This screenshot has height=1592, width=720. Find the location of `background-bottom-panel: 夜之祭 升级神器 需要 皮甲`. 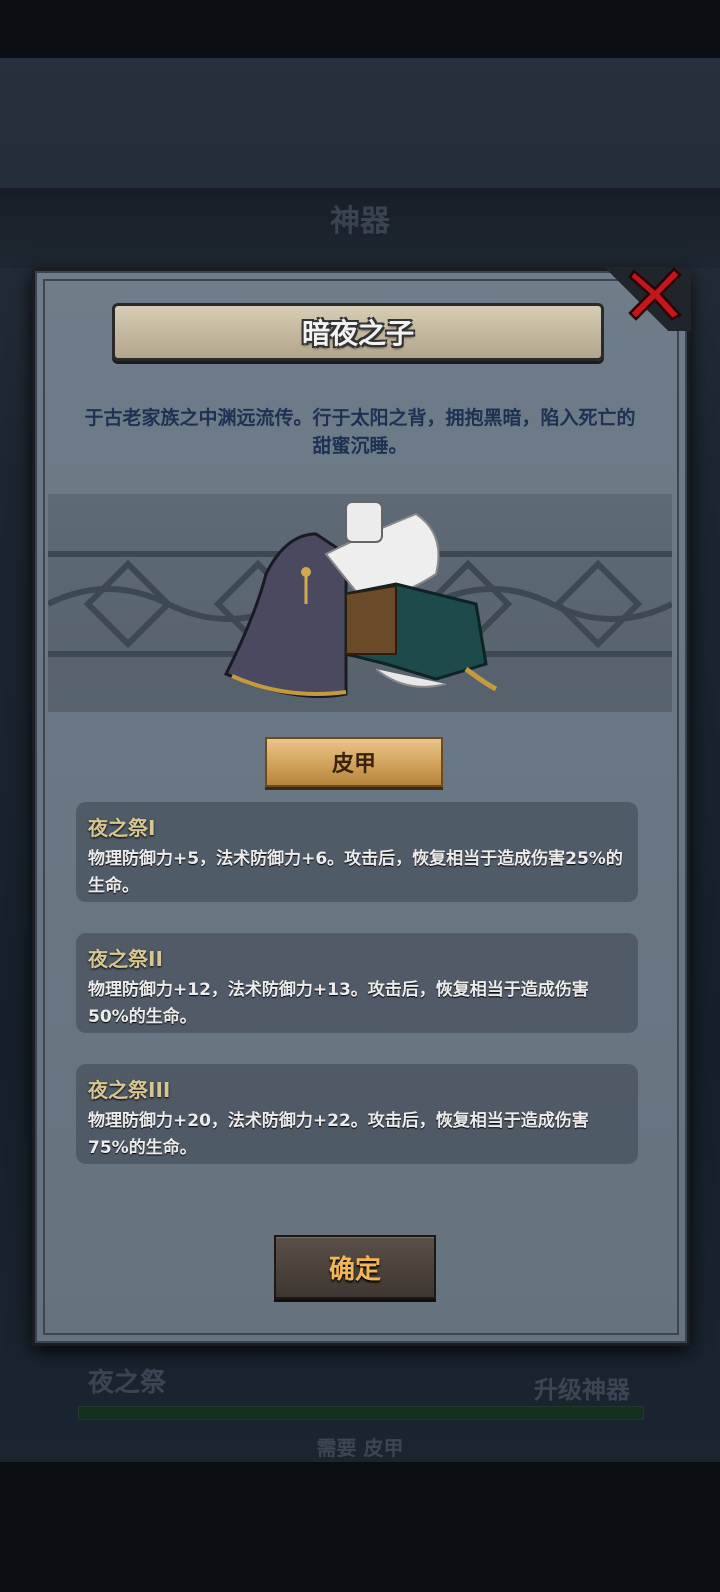

background-bottom-panel: 夜之祭 升级神器 需要 皮甲 is located at coordinates (360, 1399).